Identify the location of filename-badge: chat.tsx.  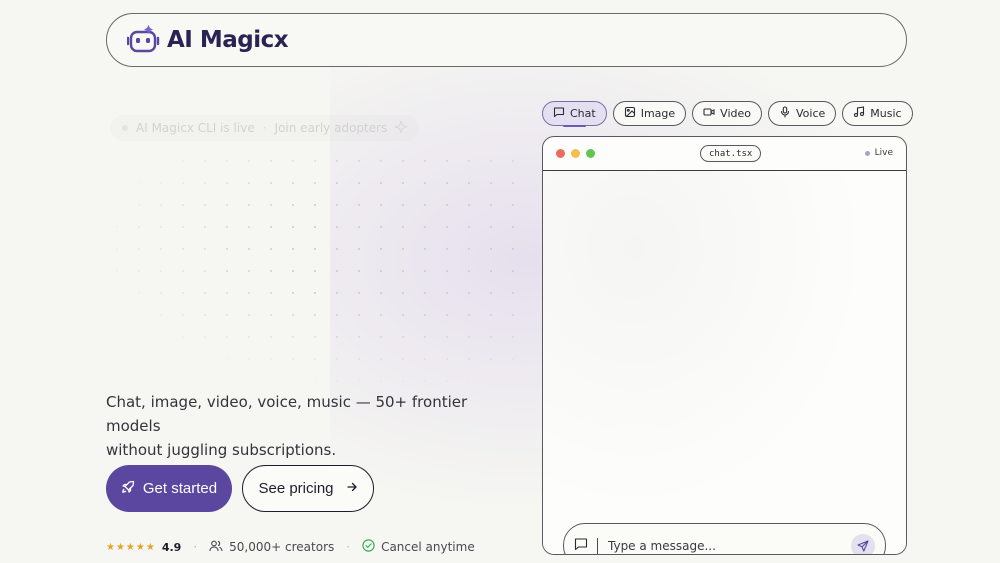
(731, 153).